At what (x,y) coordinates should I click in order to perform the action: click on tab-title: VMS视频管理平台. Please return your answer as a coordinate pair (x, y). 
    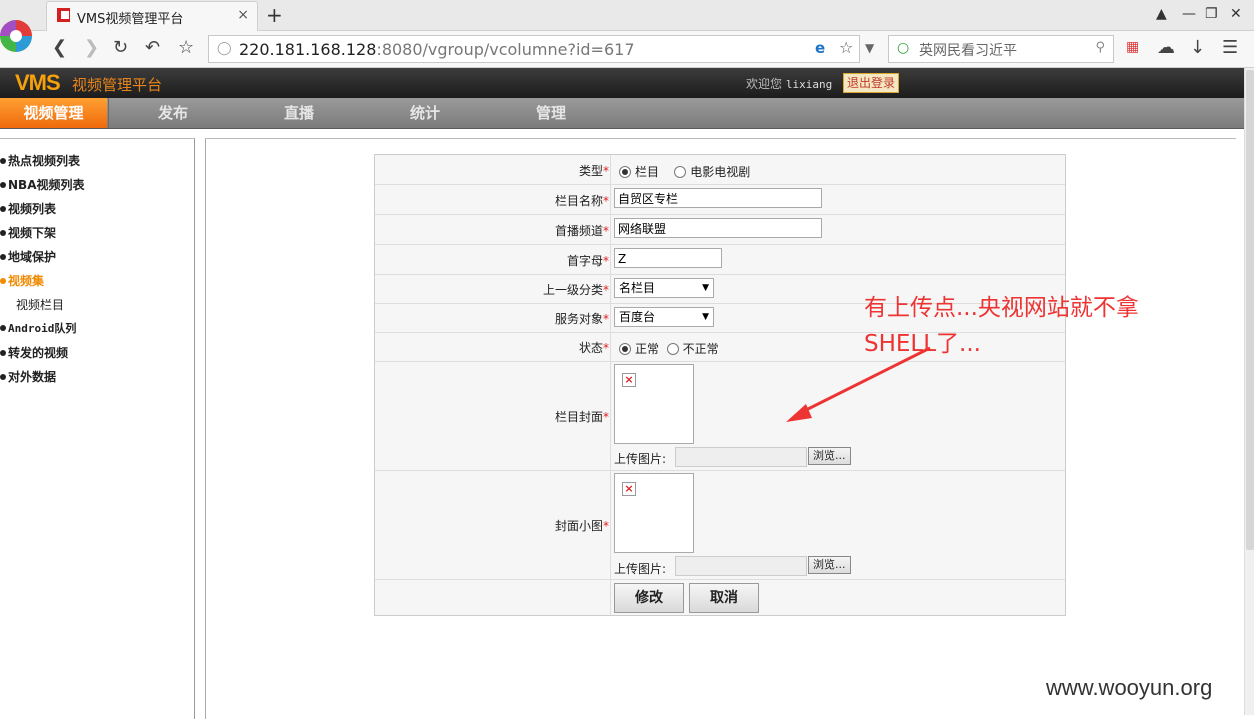
    Looking at the image, I should click on (130, 19).